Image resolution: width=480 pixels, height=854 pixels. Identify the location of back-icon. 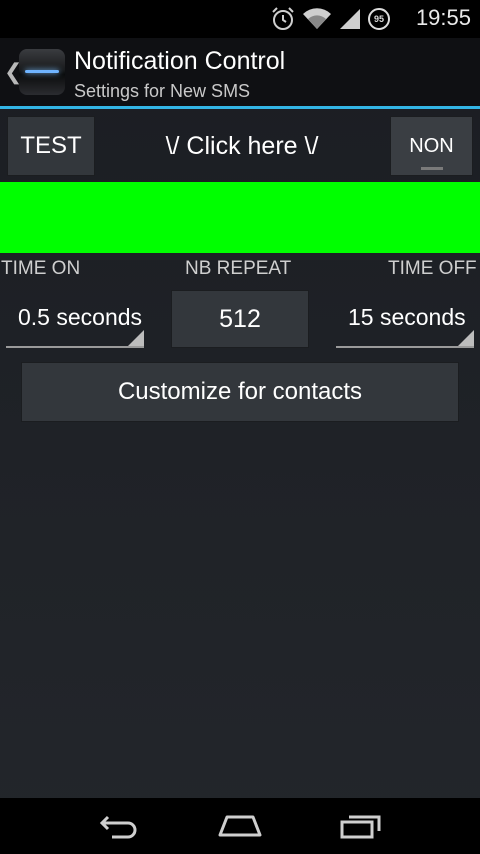
(118, 827).